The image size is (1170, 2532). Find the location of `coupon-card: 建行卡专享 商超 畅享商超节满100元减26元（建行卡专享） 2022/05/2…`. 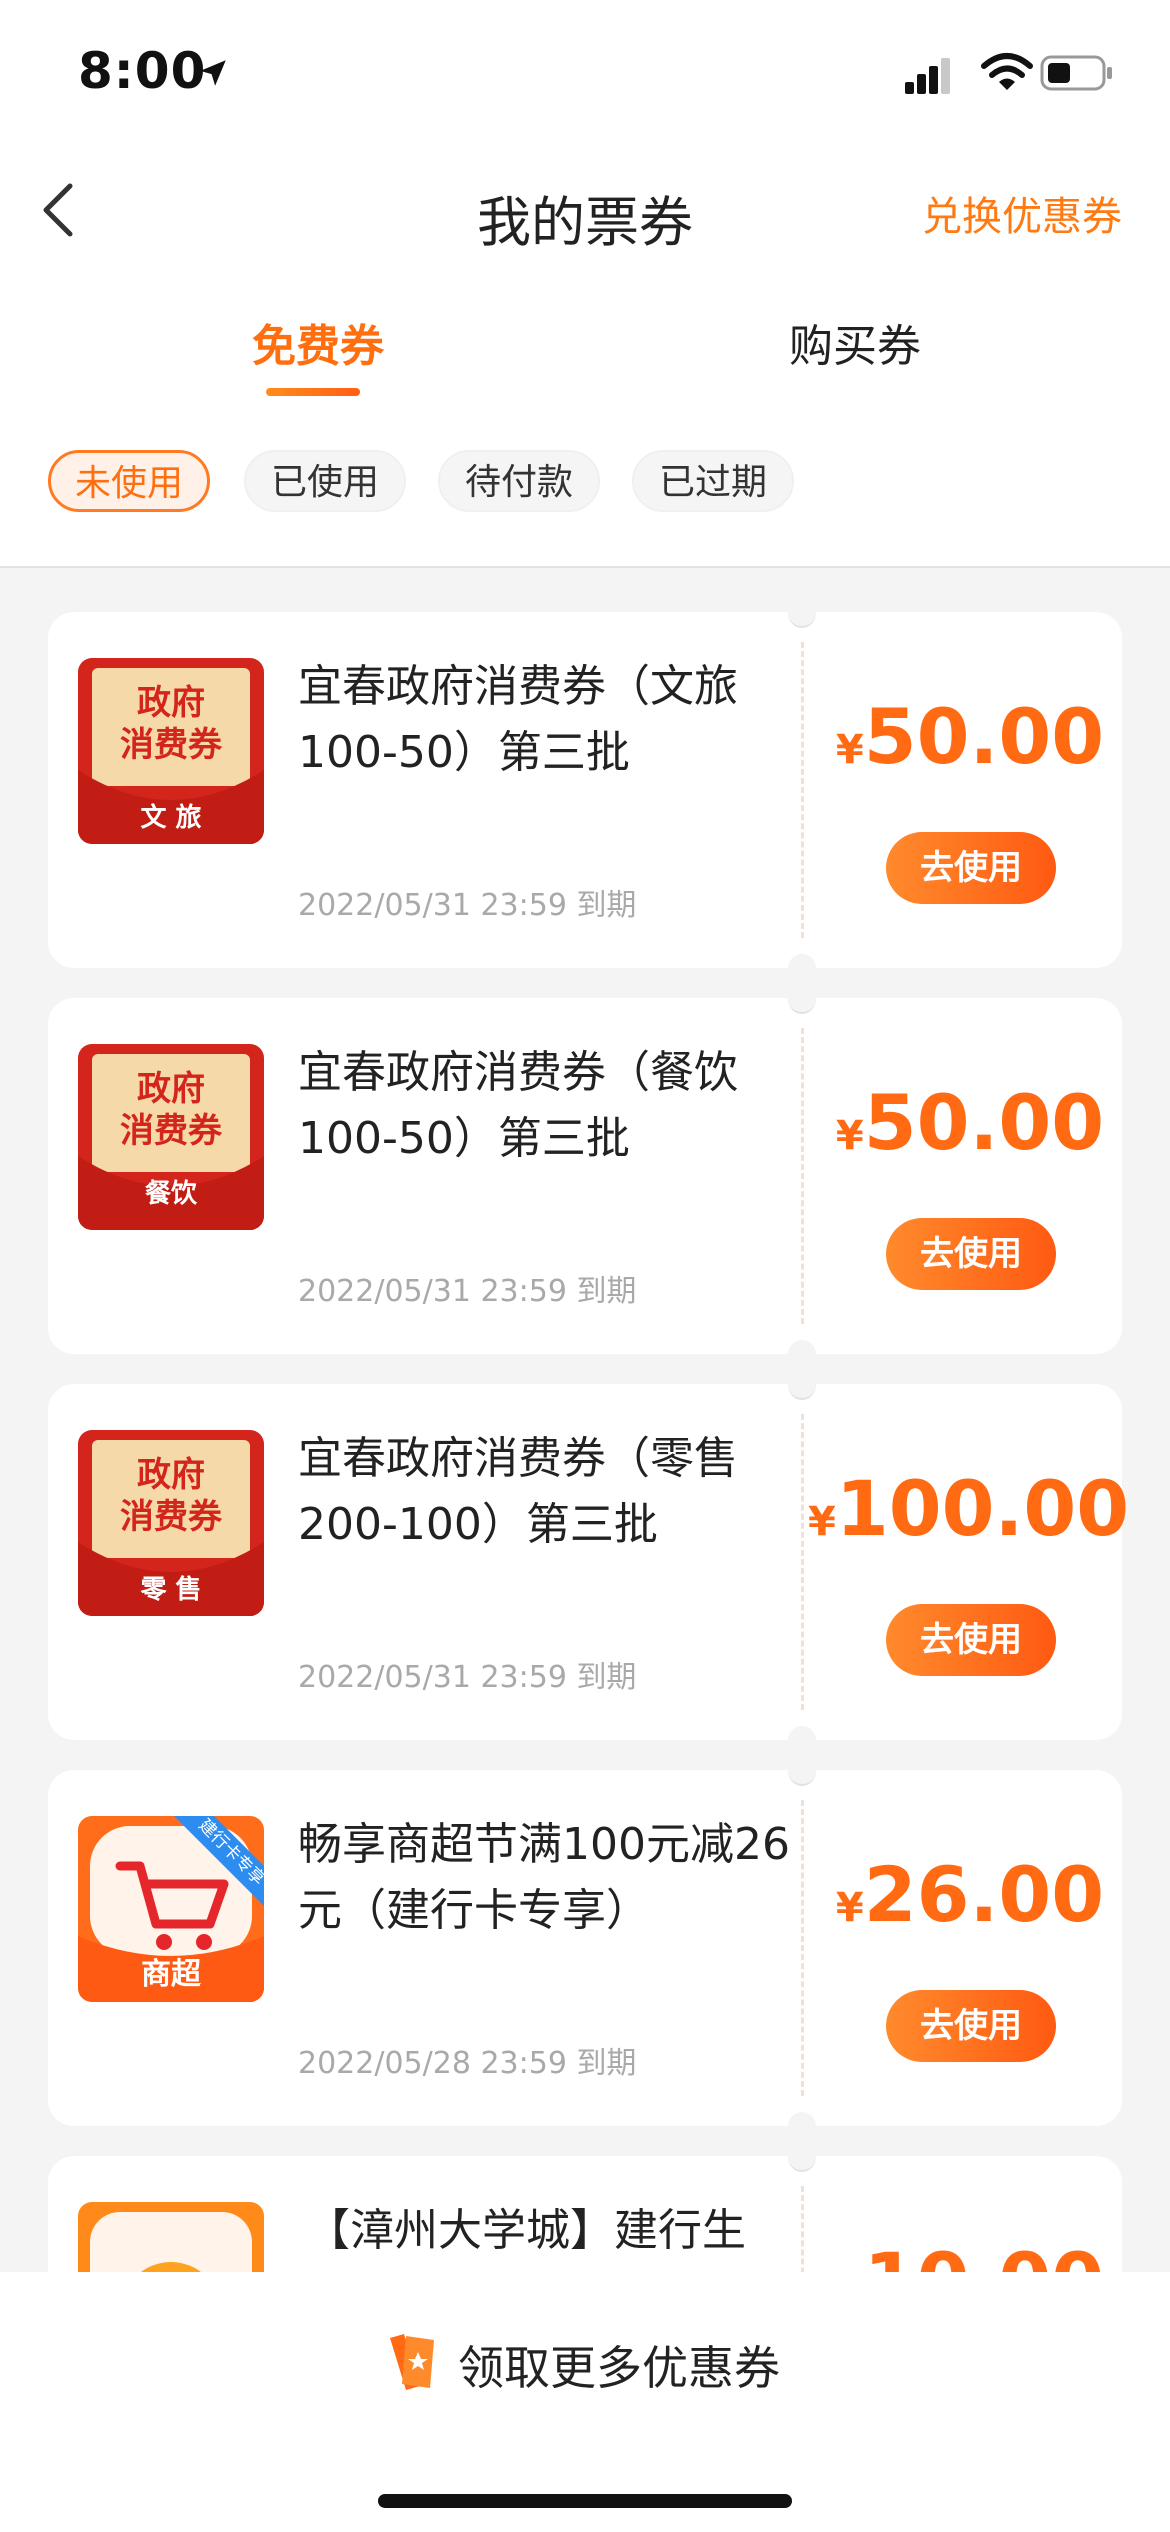

coupon-card: 建行卡专享 商超 畅享商超节满100元减26元（建行卡专享） 2022/05/2… is located at coordinates (585, 1948).